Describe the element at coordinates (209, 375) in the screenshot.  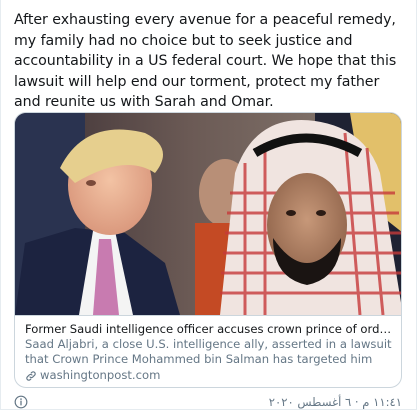
I see `card-domain-row: washingtonpost.com` at that location.